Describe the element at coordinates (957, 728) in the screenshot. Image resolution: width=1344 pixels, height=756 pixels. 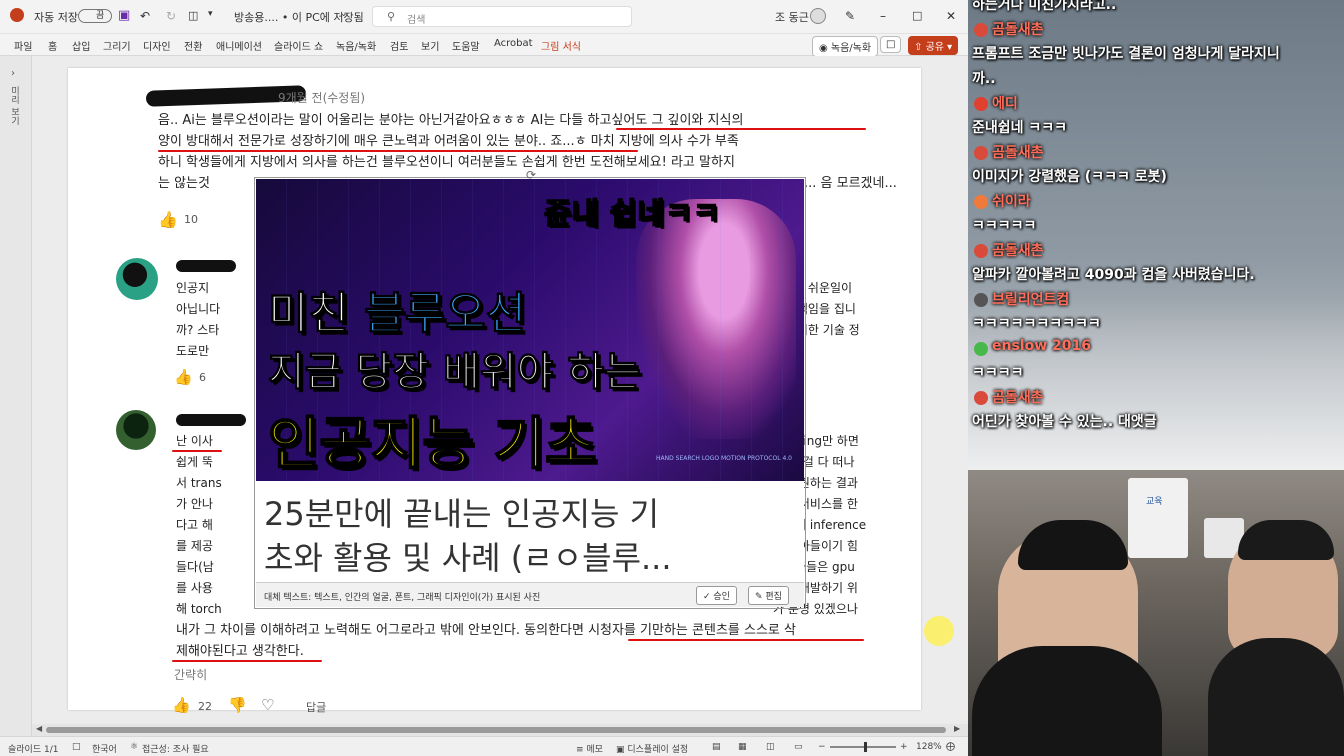
I see `scroll-right-icon: ▶` at that location.